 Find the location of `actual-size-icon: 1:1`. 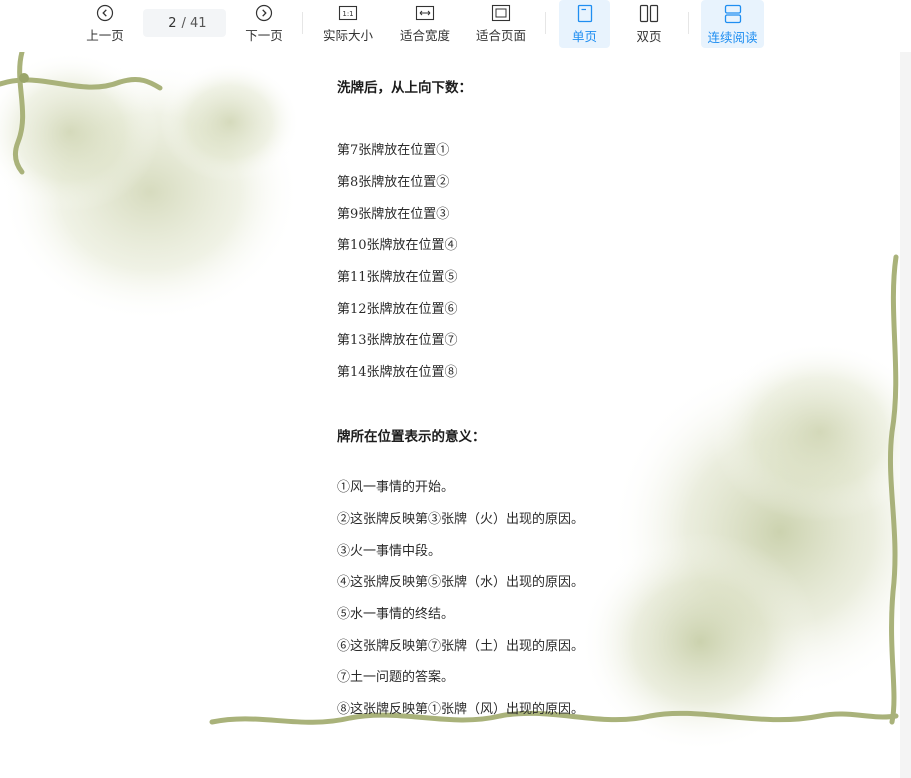

actual-size-icon: 1:1 is located at coordinates (348, 13).